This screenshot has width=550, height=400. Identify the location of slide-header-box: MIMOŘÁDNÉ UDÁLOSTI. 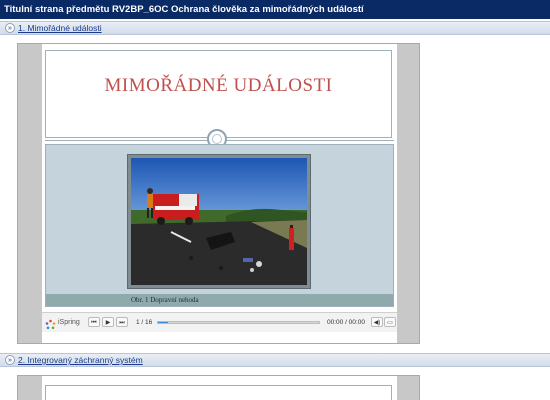
(218, 94).